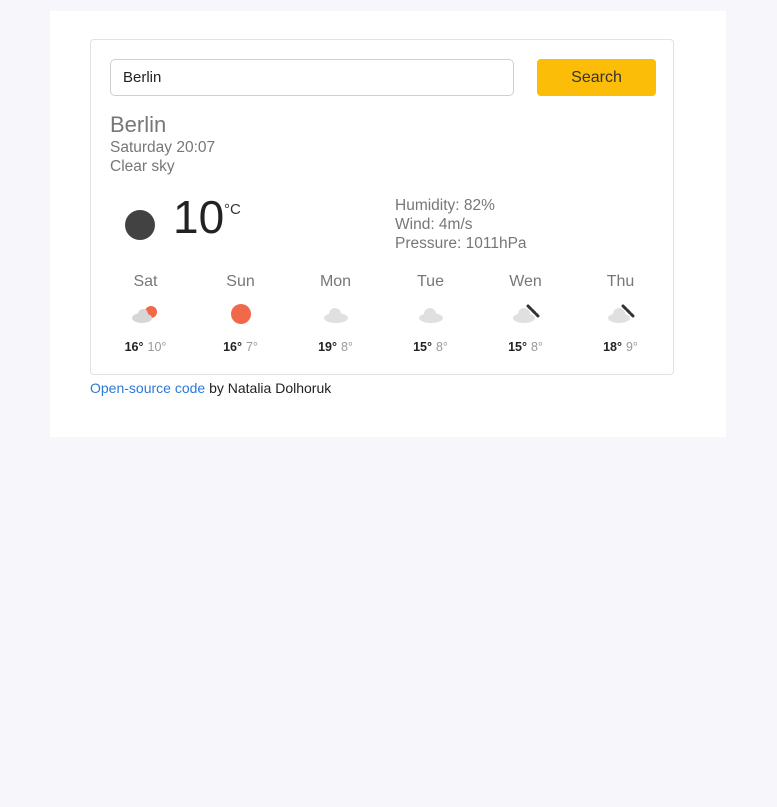  Describe the element at coordinates (335, 281) in the screenshot. I see `forecast-day-name: Mon` at that location.